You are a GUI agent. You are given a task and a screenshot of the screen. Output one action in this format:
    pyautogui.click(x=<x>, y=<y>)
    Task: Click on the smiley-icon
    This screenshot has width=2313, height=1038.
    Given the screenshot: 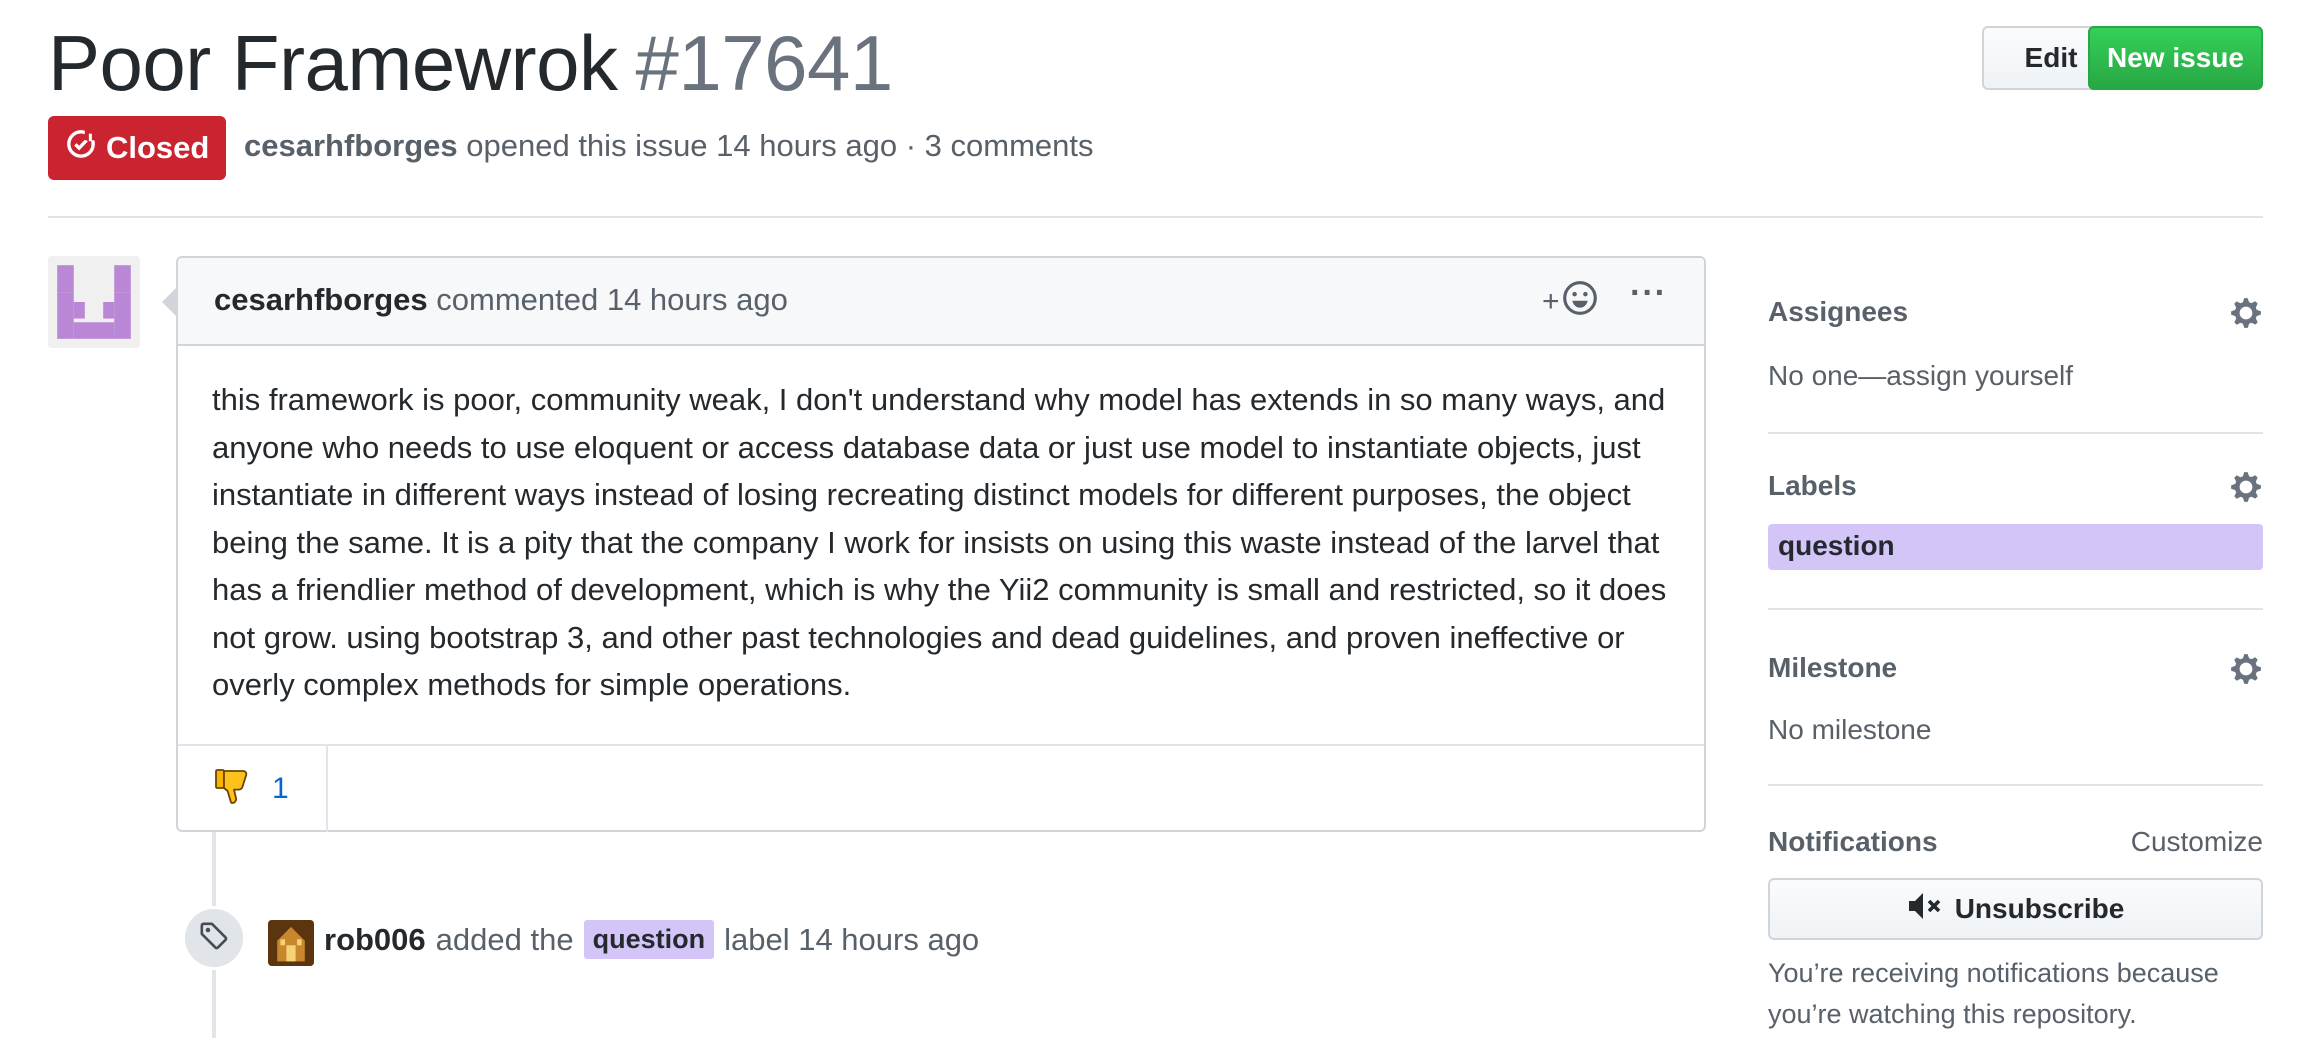 What is the action you would take?
    pyautogui.click(x=1580, y=302)
    